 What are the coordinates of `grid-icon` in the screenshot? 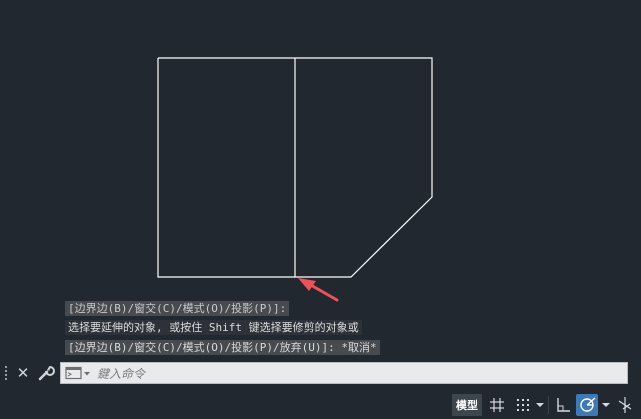 It's located at (497, 405).